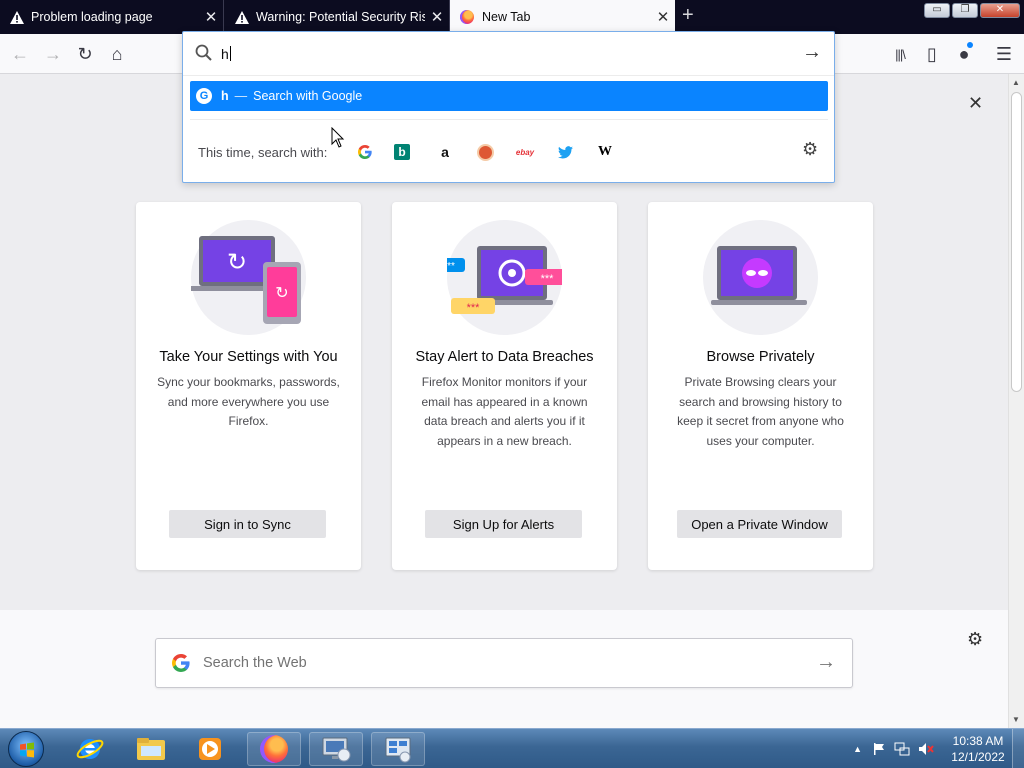  I want to click on taskbar-internet-explorer, so click(90, 749).